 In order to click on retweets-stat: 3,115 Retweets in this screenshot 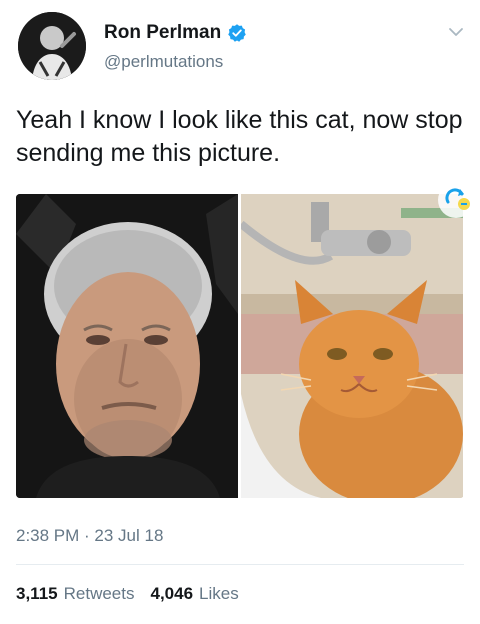, I will do `click(75, 594)`.